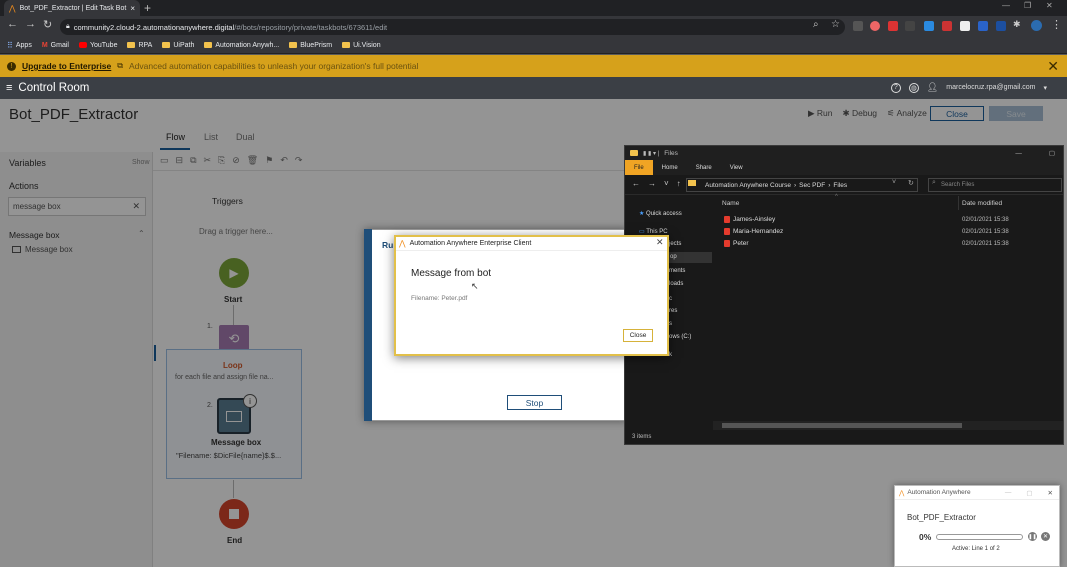  I want to click on progress-percent: 0%, so click(925, 537).